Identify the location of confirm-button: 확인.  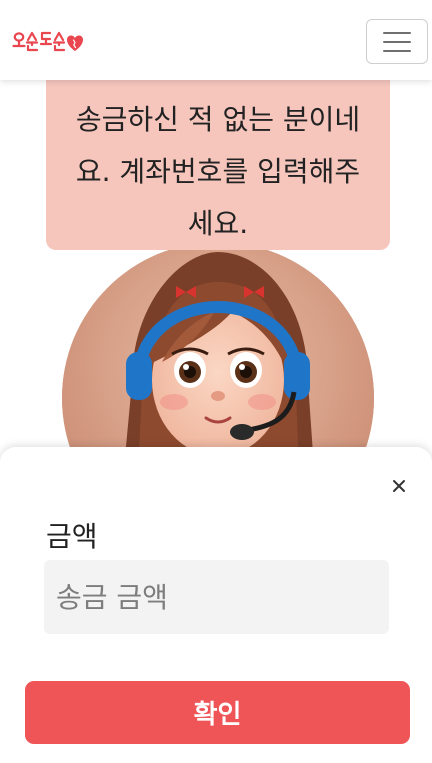
(217, 712).